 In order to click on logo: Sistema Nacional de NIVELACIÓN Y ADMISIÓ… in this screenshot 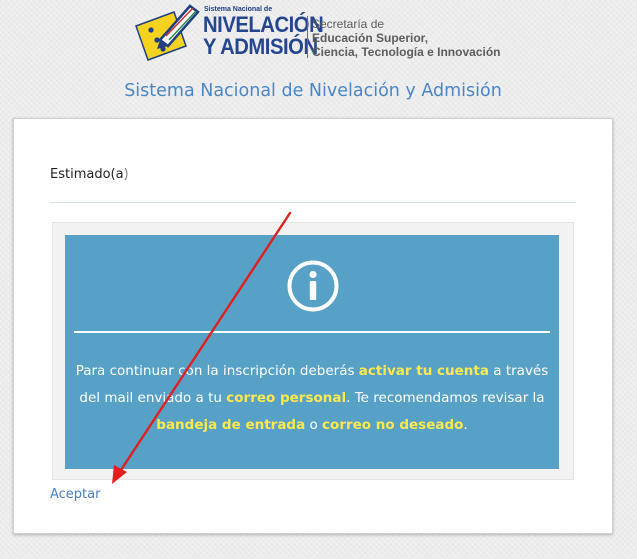, I will do `click(320, 34)`.